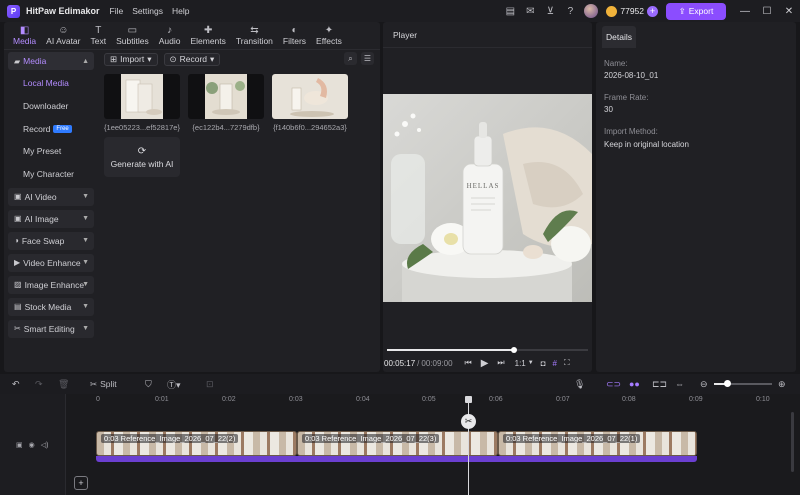 Image resolution: width=800 pixels, height=495 pixels. Describe the element at coordinates (727, 383) in the screenshot. I see `zoom-knob` at that location.